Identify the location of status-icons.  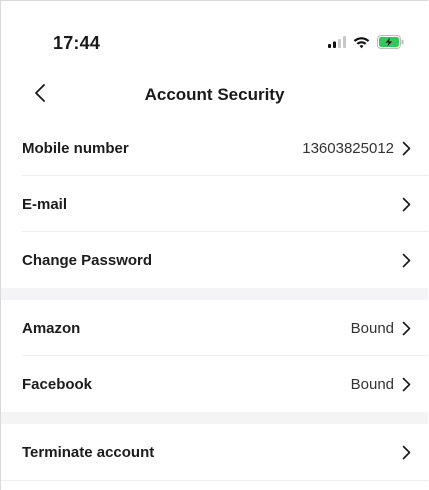
(366, 42).